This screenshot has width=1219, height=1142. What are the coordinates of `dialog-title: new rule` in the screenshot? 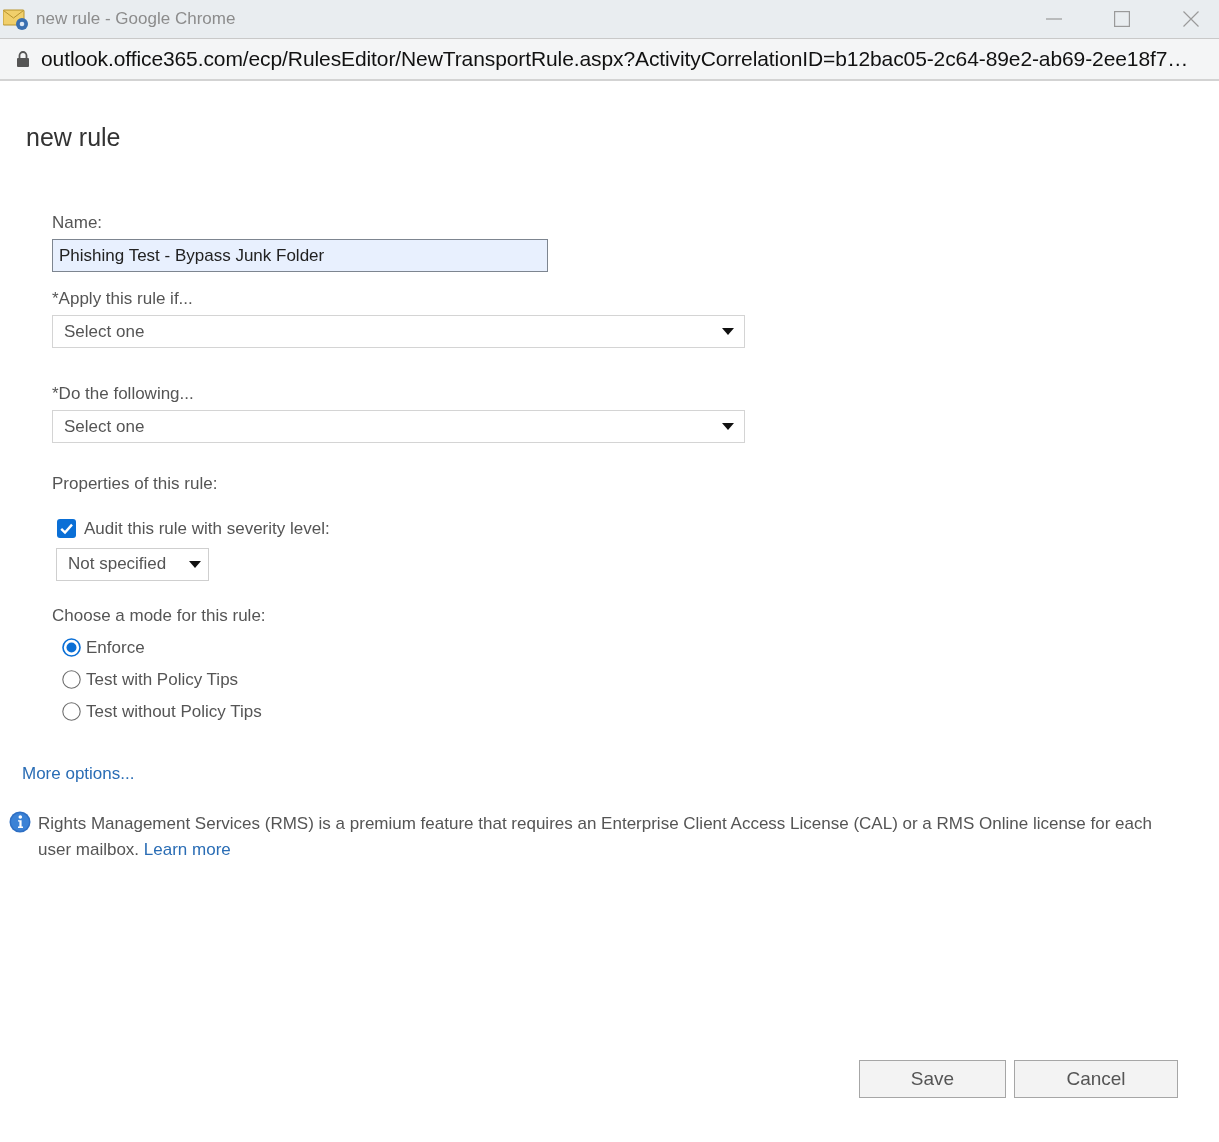 It's located at (74, 137).